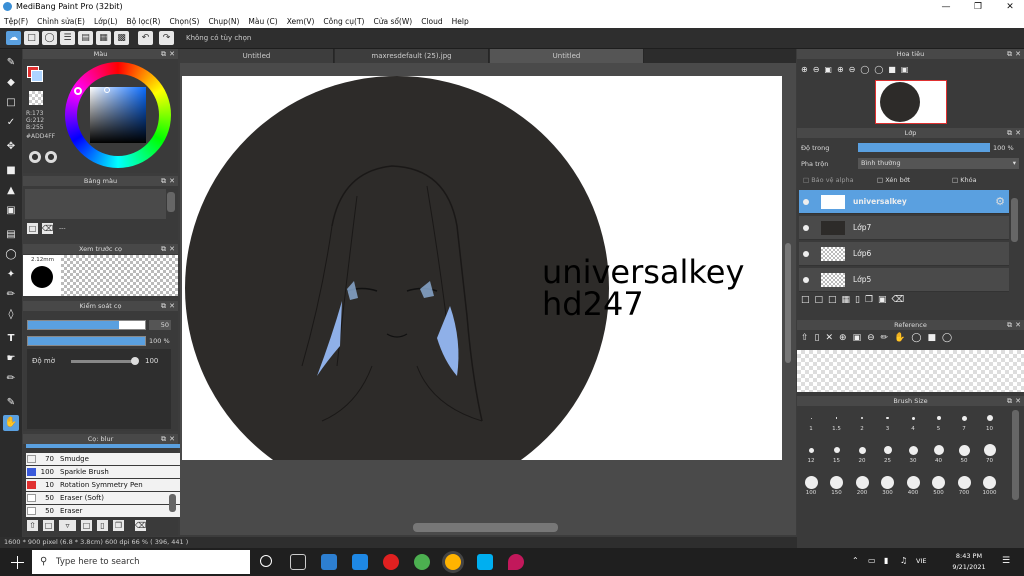  I want to click on chevron-up-icon: ⌃, so click(855, 560).